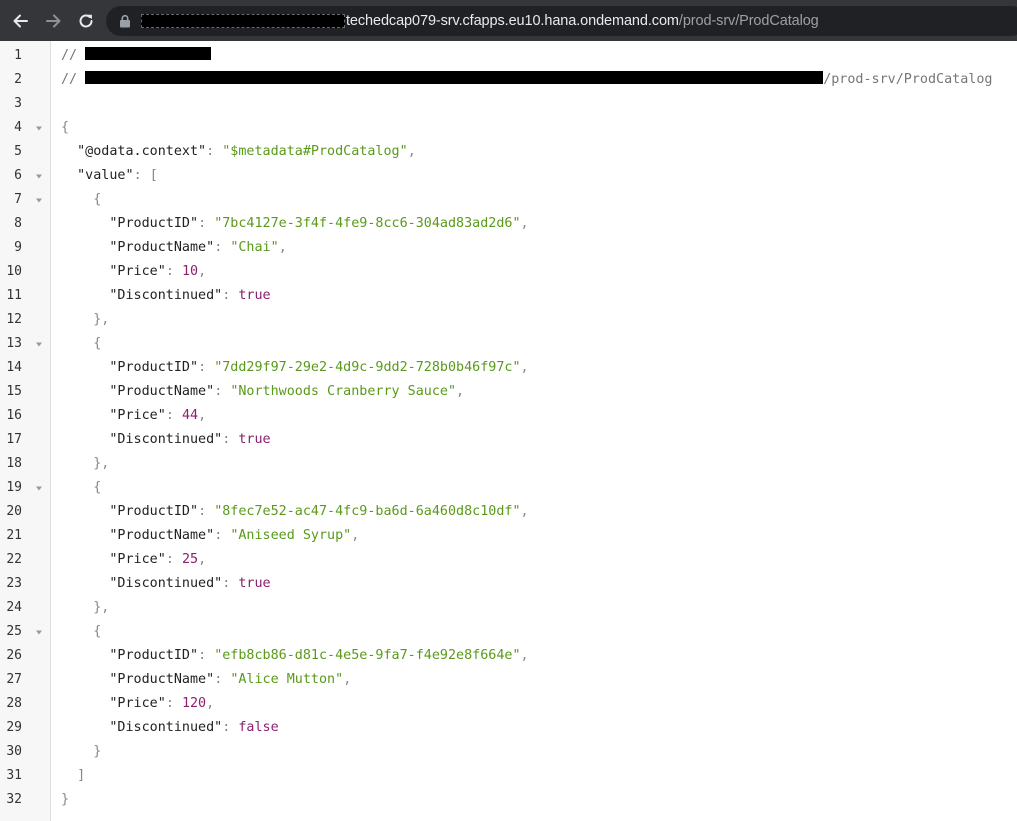 The width and height of the screenshot is (1017, 821). I want to click on code-line: 21 "ProductName": "Aniseed Syrup",, so click(508, 536).